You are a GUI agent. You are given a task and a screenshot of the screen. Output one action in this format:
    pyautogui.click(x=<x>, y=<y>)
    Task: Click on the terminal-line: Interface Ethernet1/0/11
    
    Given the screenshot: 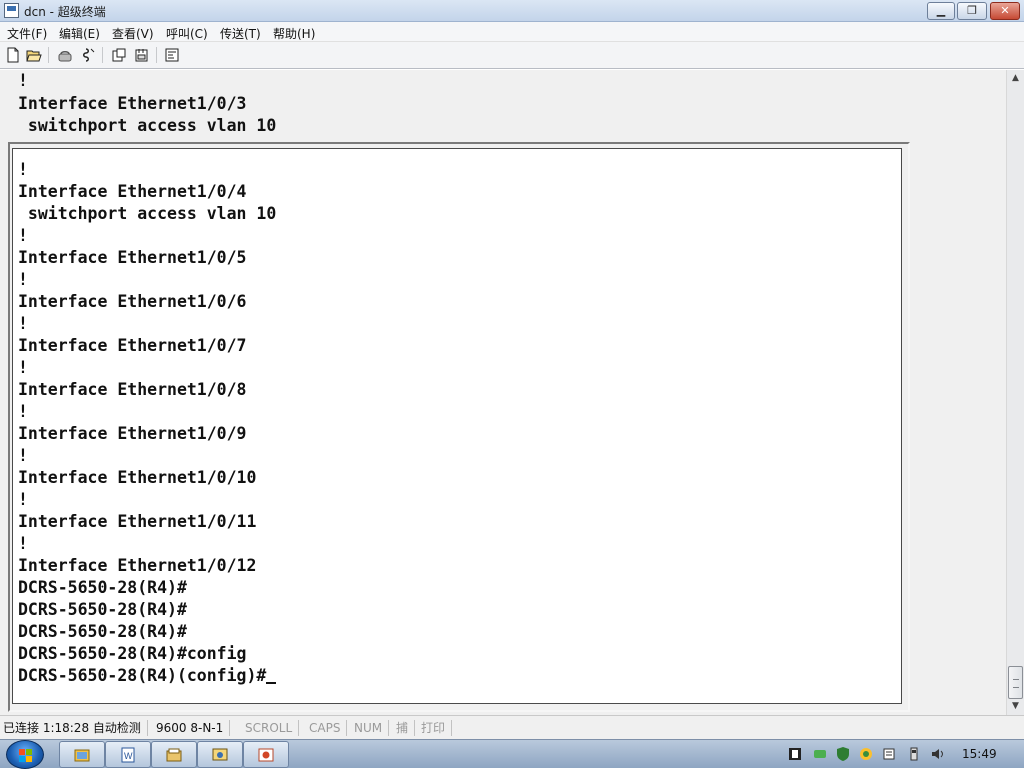 What is the action you would take?
    pyautogui.click(x=137, y=521)
    